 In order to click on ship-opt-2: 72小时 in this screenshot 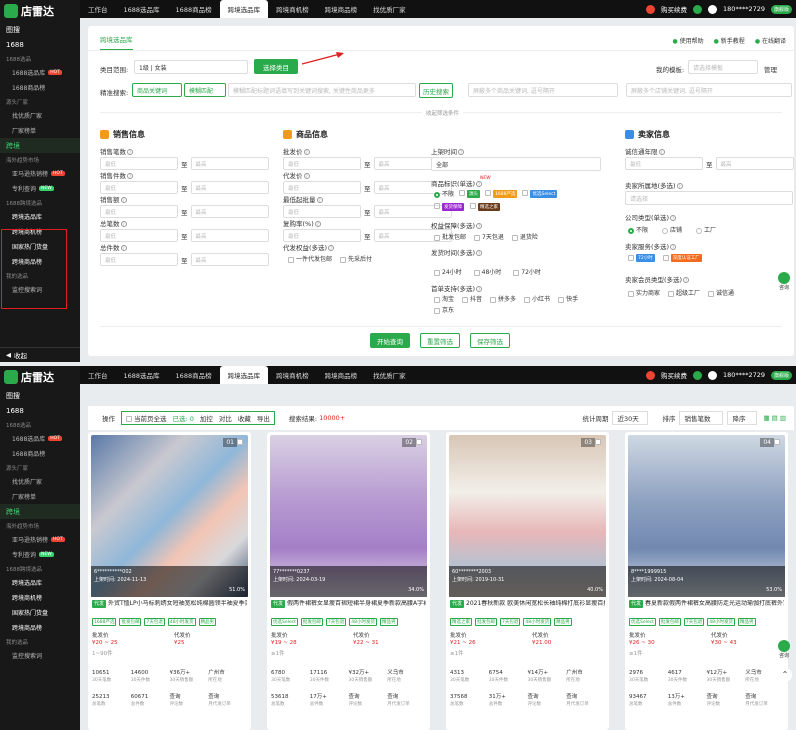, I will do `click(527, 271)`.